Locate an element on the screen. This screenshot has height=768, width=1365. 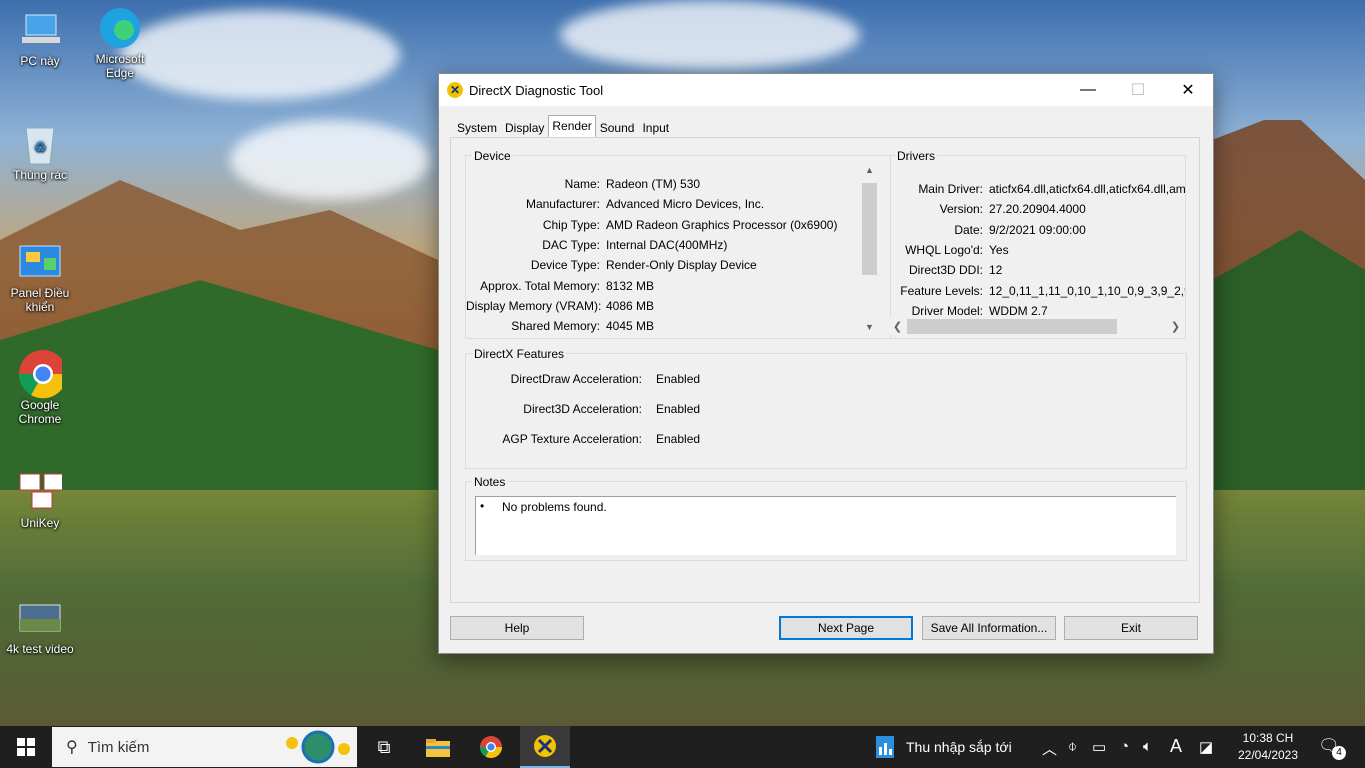
info-row: AGP Texture Acceleration: Enabled is located at coordinates (583, 439).